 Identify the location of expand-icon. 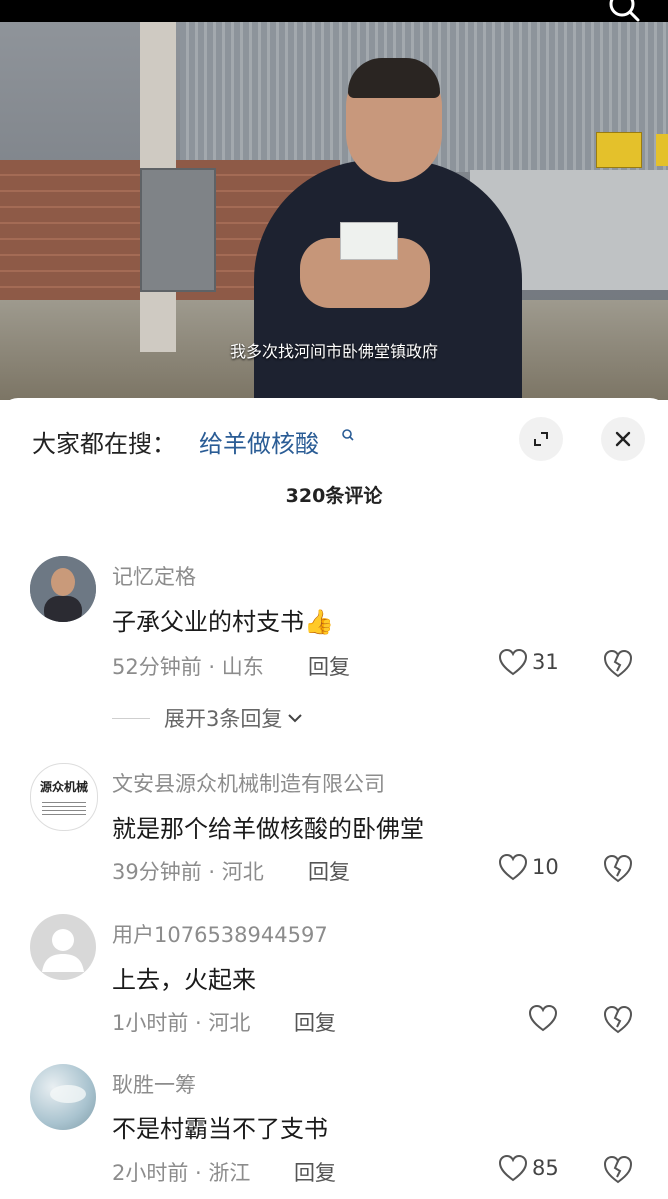
(541, 439).